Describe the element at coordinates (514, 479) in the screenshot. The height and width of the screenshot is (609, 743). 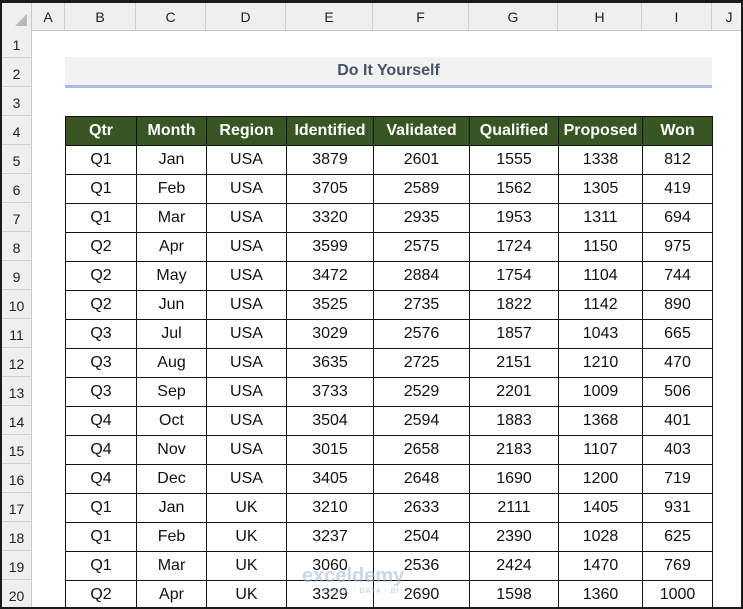
I see `cell-qualified: 1690` at that location.